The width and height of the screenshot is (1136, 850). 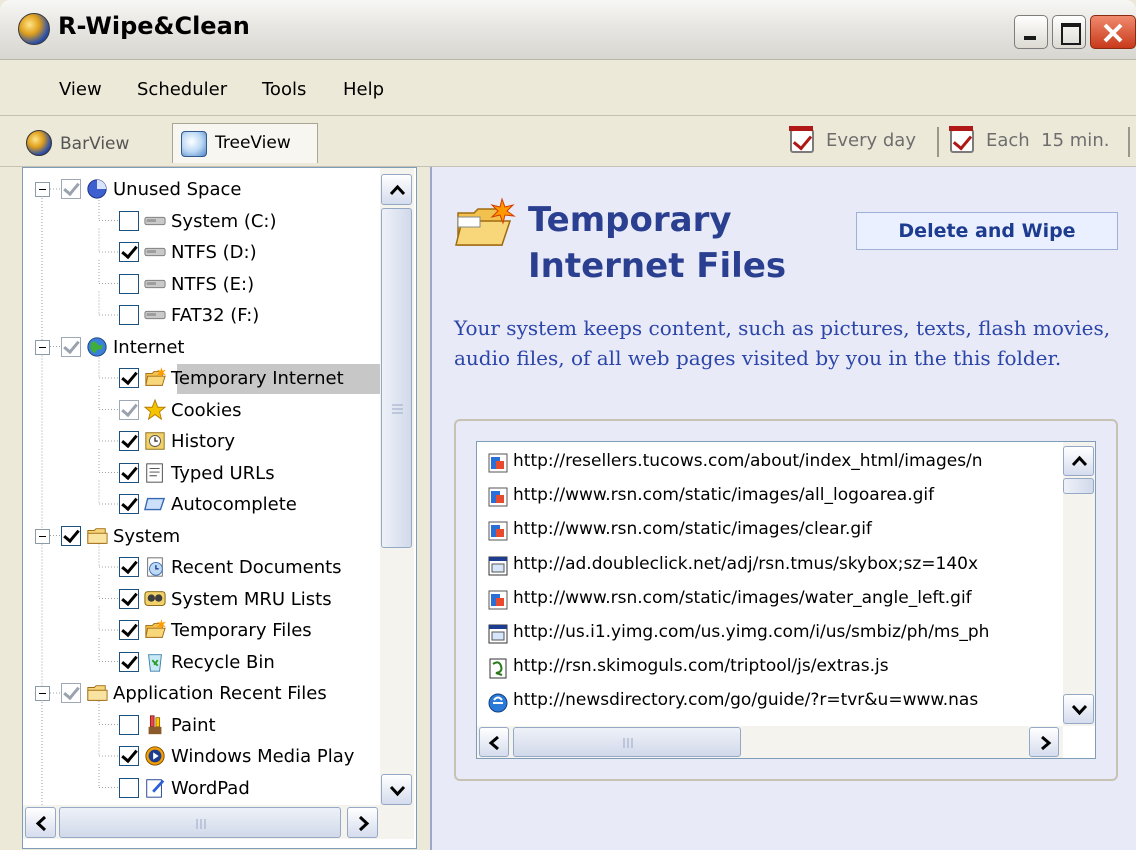 I want to click on tree-item: Unused Space, so click(x=202, y=189).